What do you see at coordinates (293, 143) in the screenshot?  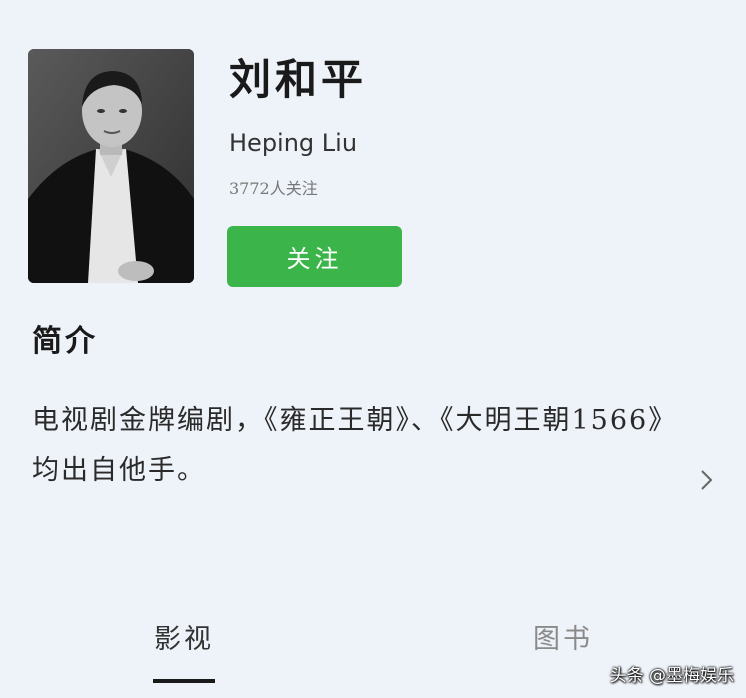 I see `profile-name-english: Heping Liu` at bounding box center [293, 143].